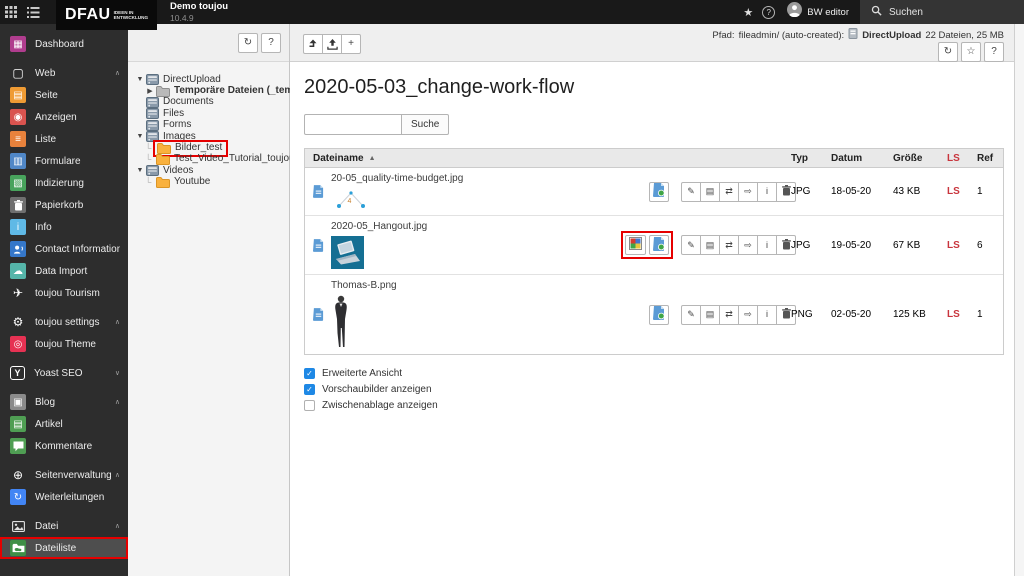  Describe the element at coordinates (220, 159) in the screenshot. I see `tree-node-test-video-tutorial-toujou: └ Test_Video_Tutorial_toujou` at that location.